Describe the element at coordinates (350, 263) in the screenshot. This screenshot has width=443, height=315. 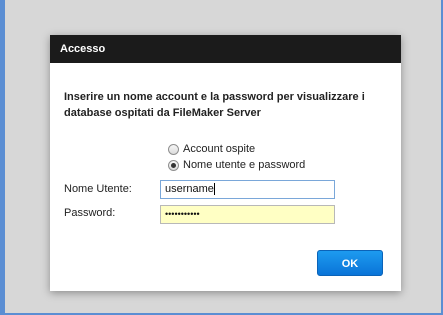
I see `ok-button: OK` at that location.